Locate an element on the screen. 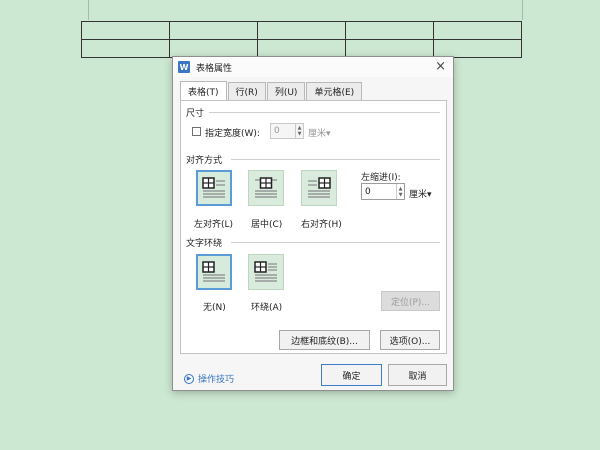 Image resolution: width=600 pixels, height=450 pixels. align-right-option is located at coordinates (319, 188).